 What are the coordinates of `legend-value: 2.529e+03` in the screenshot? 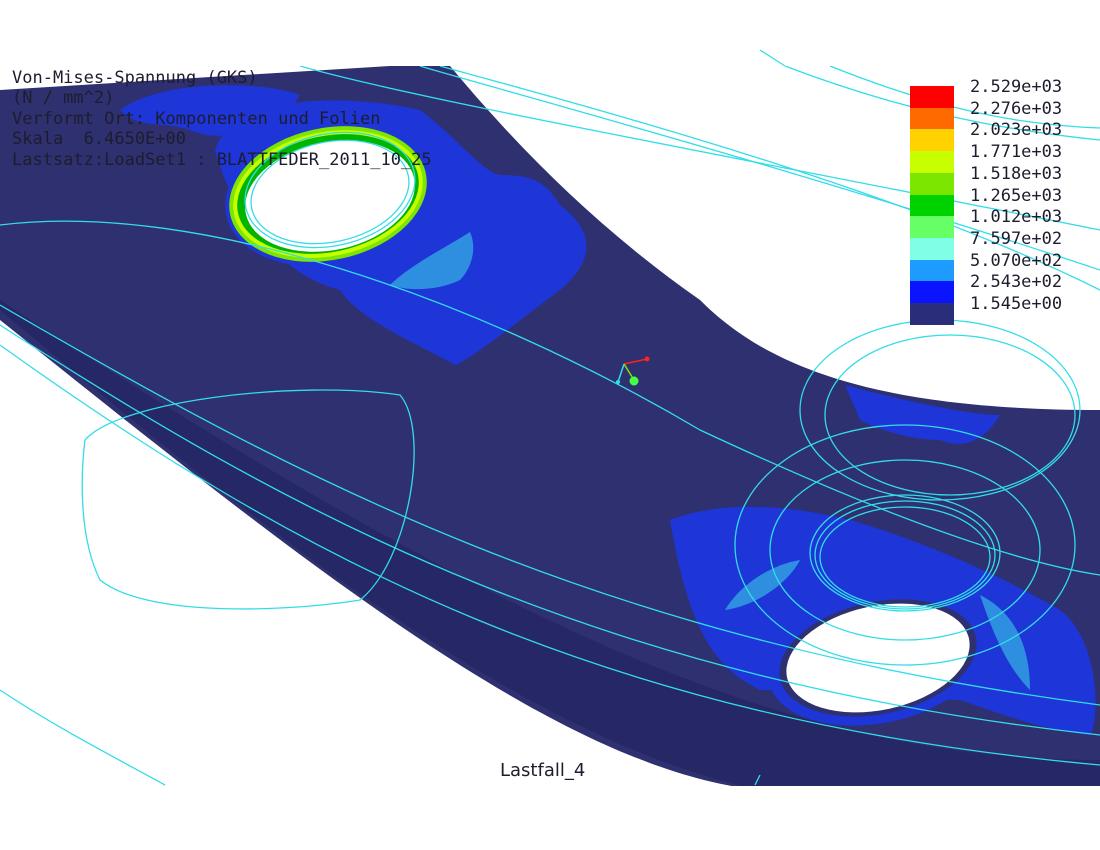 It's located at (1016, 87).